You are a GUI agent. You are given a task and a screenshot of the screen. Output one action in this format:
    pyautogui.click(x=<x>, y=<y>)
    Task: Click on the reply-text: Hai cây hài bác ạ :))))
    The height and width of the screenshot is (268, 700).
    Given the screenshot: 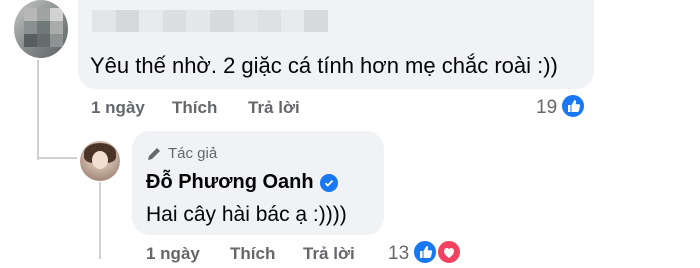 What is the action you would take?
    pyautogui.click(x=246, y=214)
    